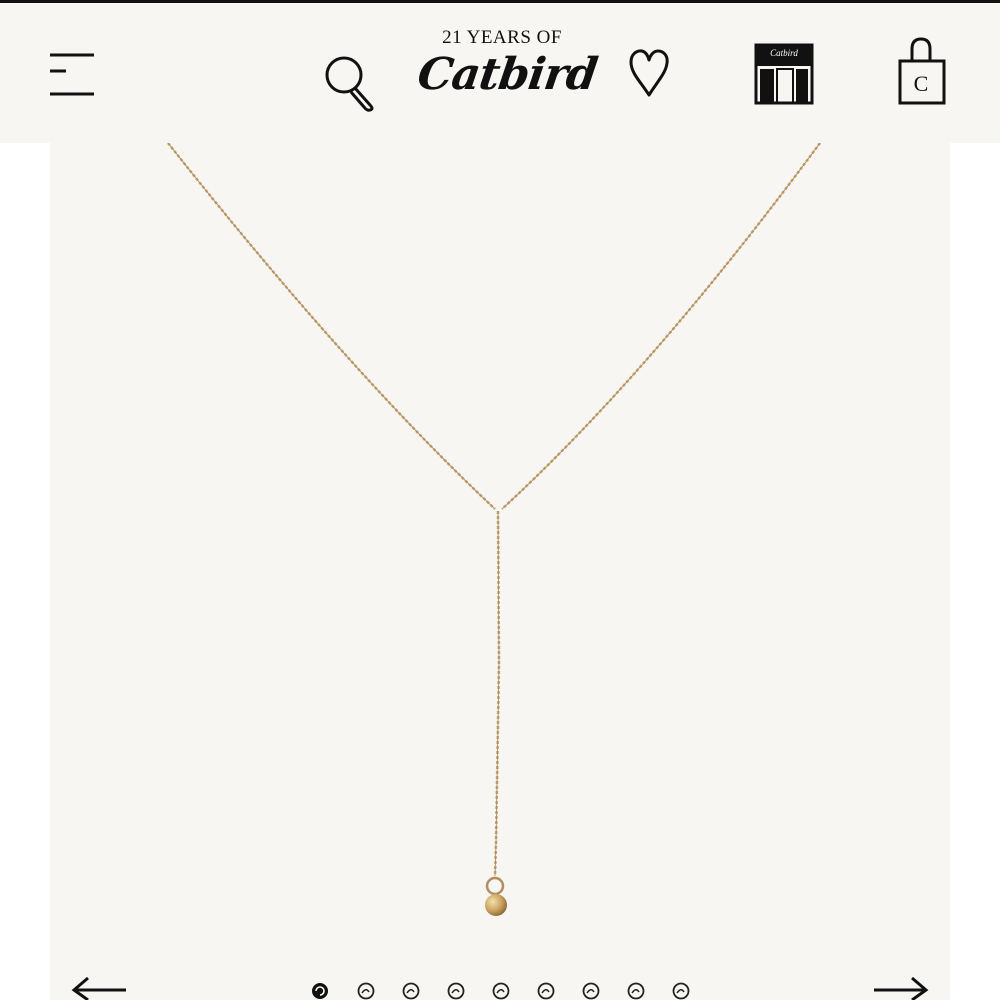 Image resolution: width=1000 pixels, height=1005 pixels. I want to click on previous-image-button, so click(100, 987).